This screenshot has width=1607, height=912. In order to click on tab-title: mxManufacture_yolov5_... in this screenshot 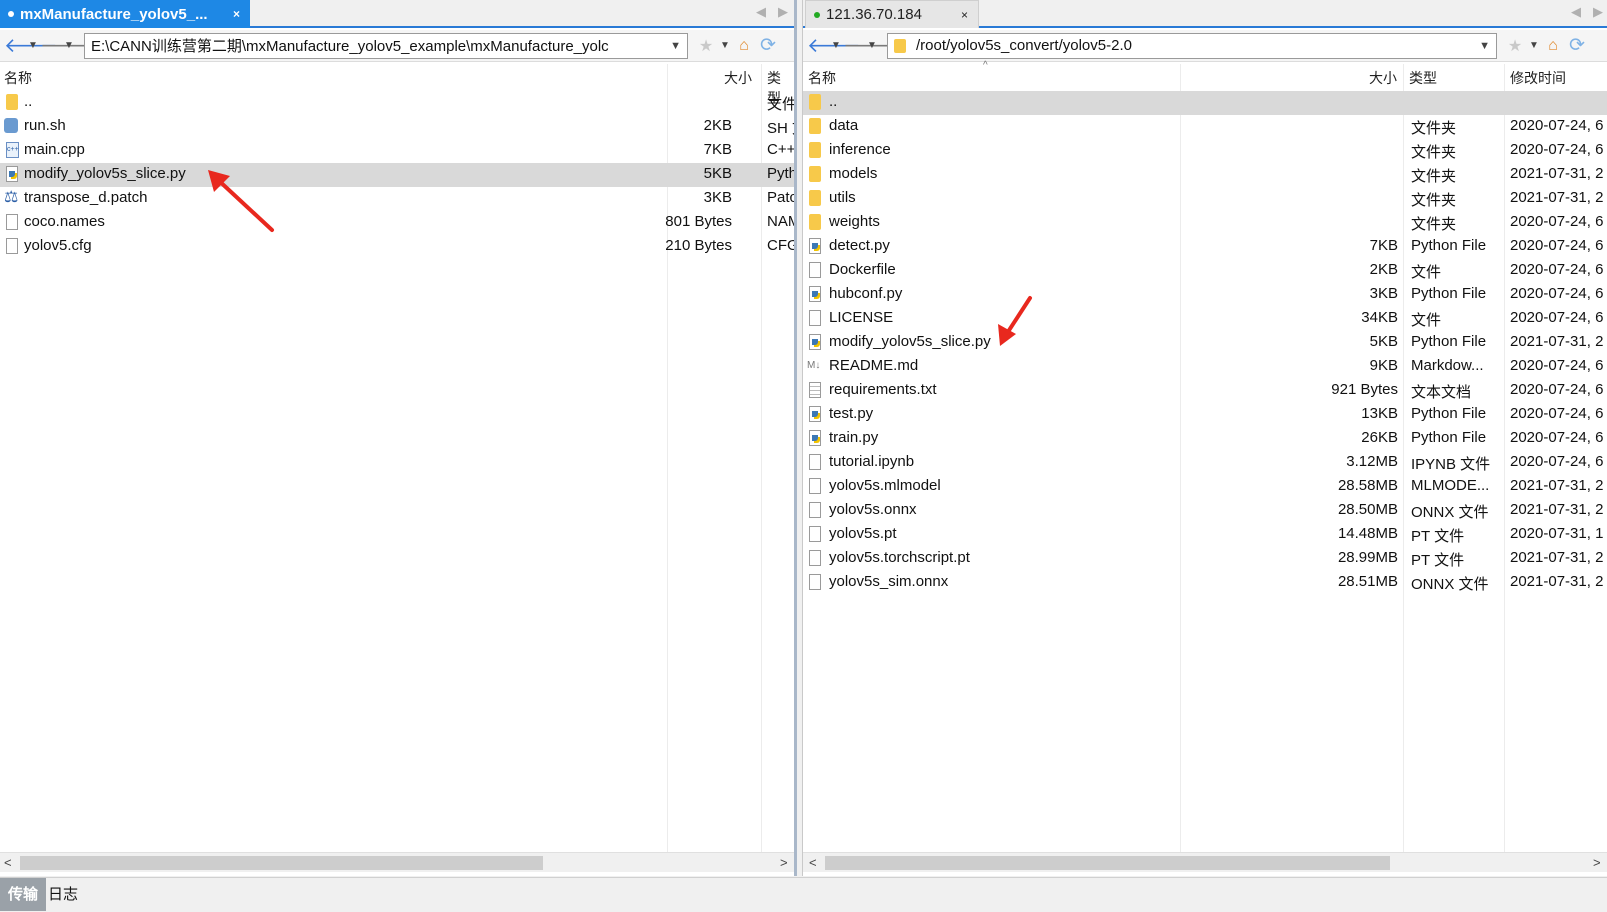, I will do `click(114, 14)`.